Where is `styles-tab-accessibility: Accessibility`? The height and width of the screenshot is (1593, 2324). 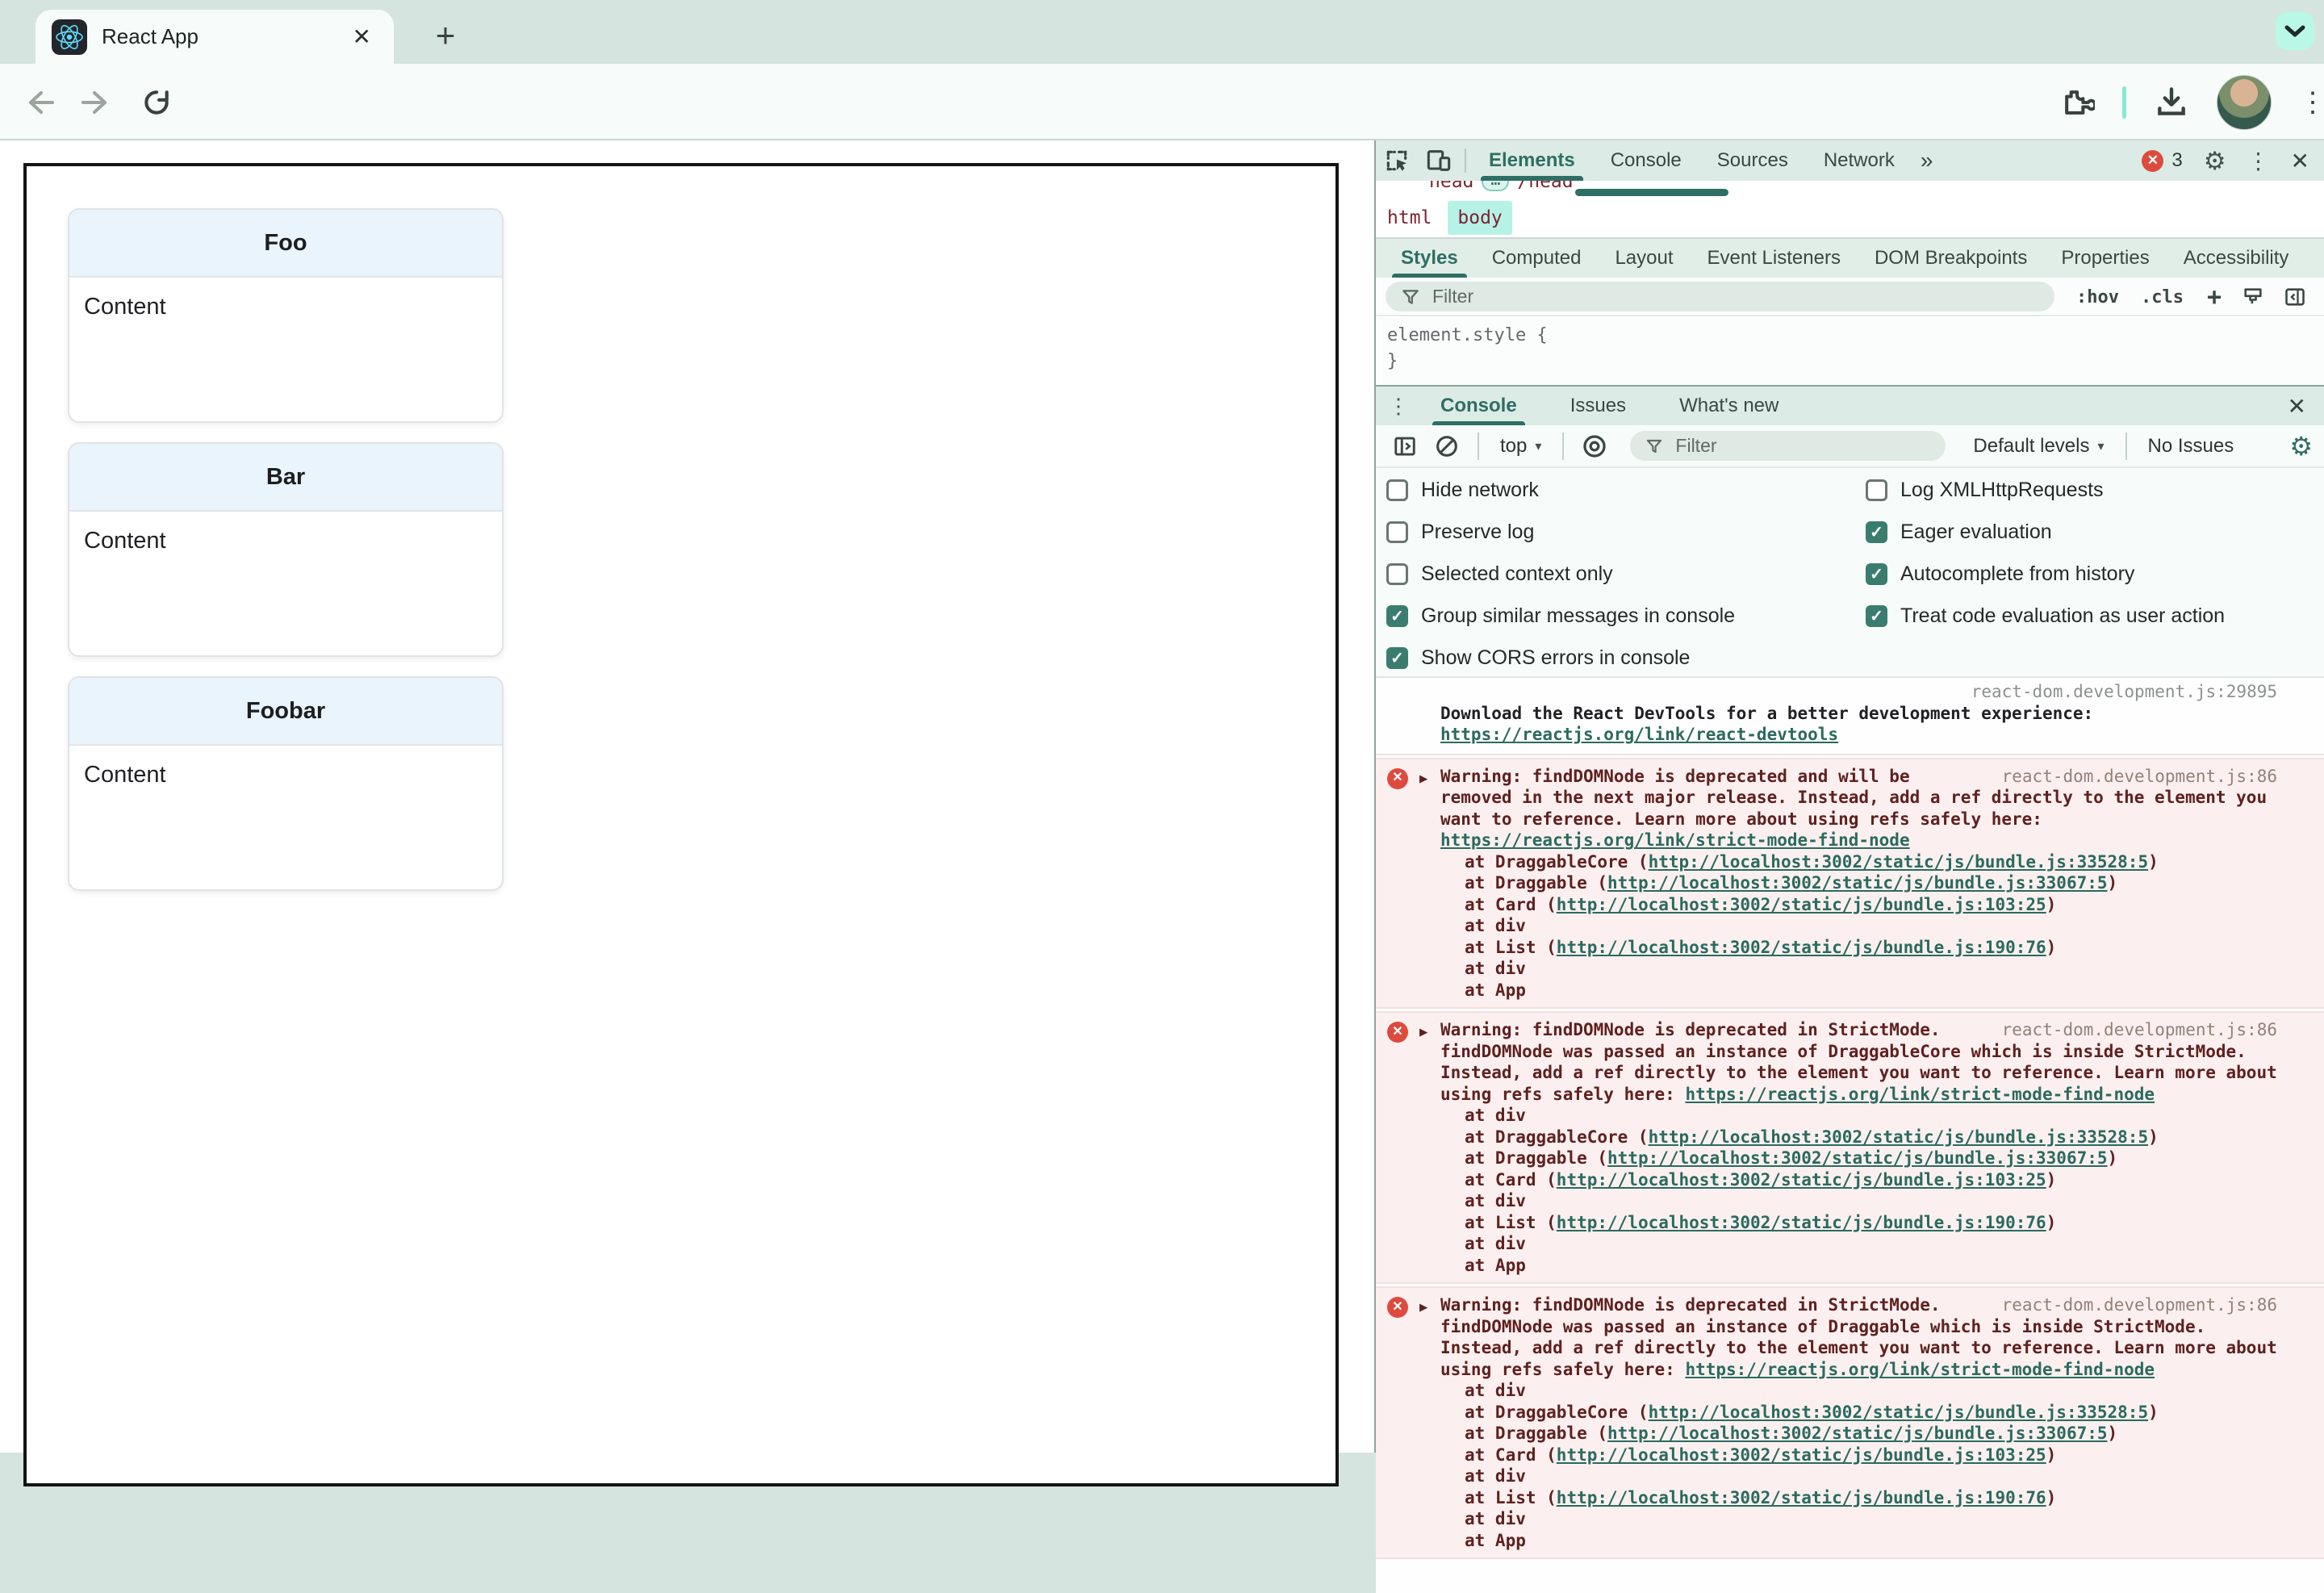 styles-tab-accessibility: Accessibility is located at coordinates (2237, 258).